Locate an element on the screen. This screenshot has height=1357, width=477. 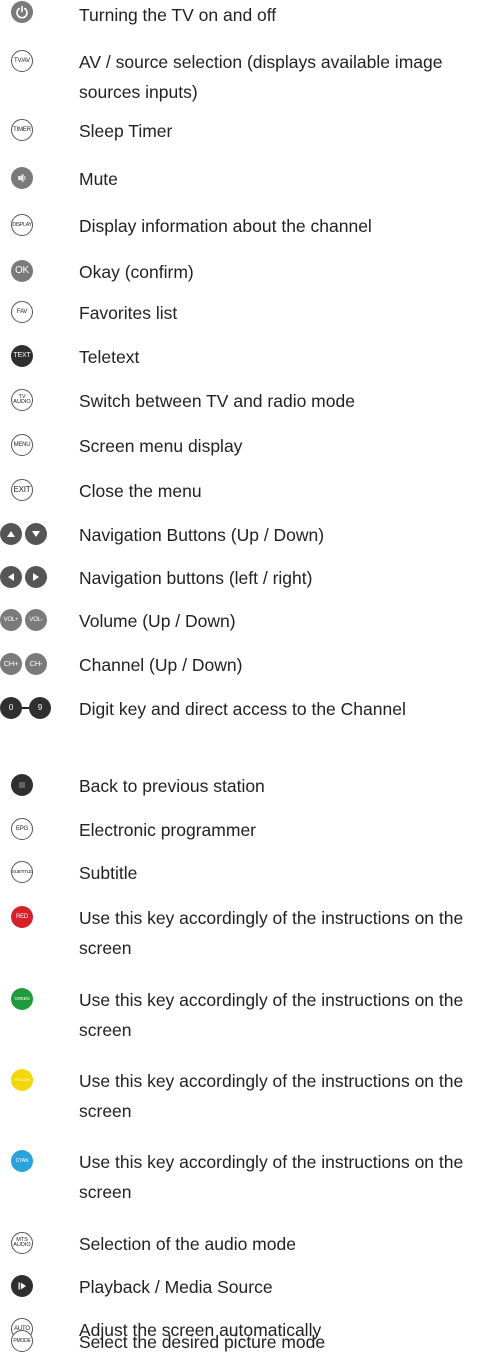
timer-icon: TIMER is located at coordinates (22, 130).